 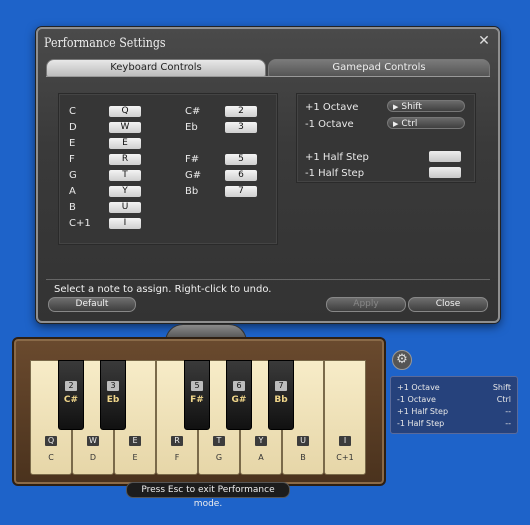 I want to click on key-note: C+1, so click(x=345, y=457).